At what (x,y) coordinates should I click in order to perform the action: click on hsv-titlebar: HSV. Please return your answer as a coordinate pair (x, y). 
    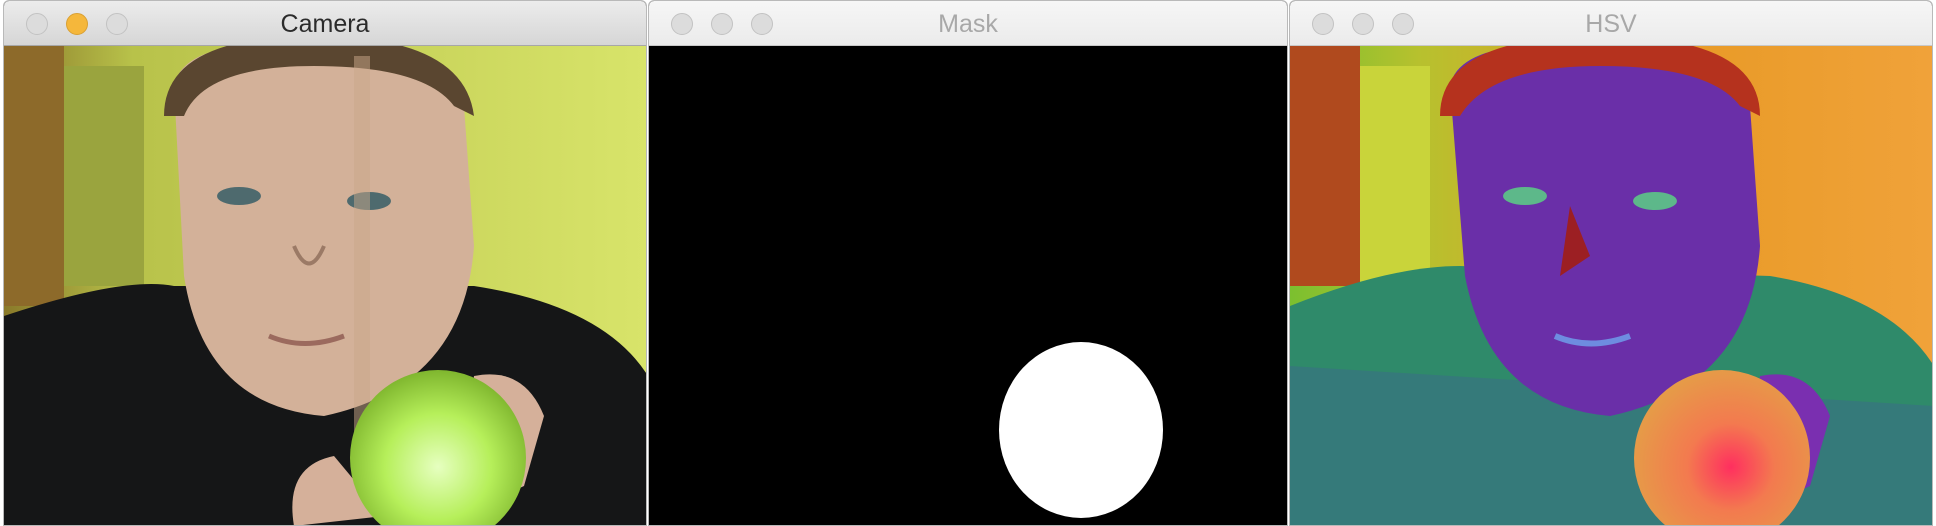
    Looking at the image, I should click on (1611, 23).